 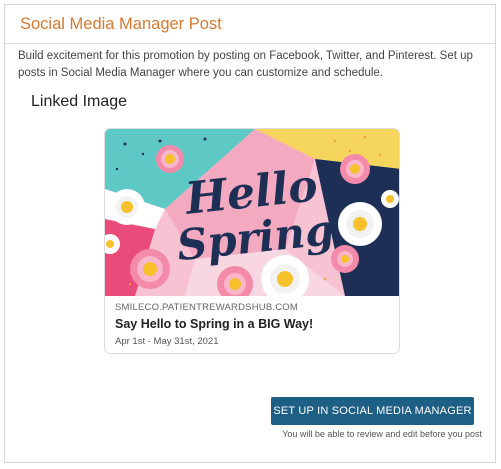 I want to click on panel-header: Social Media Manager Post, so click(x=250, y=24).